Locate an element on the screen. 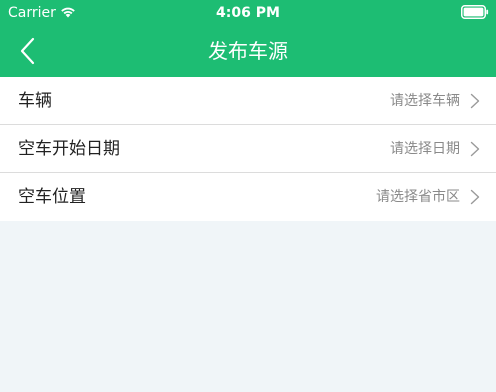 The image size is (496, 392). page-title: 发布车源 is located at coordinates (248, 51).